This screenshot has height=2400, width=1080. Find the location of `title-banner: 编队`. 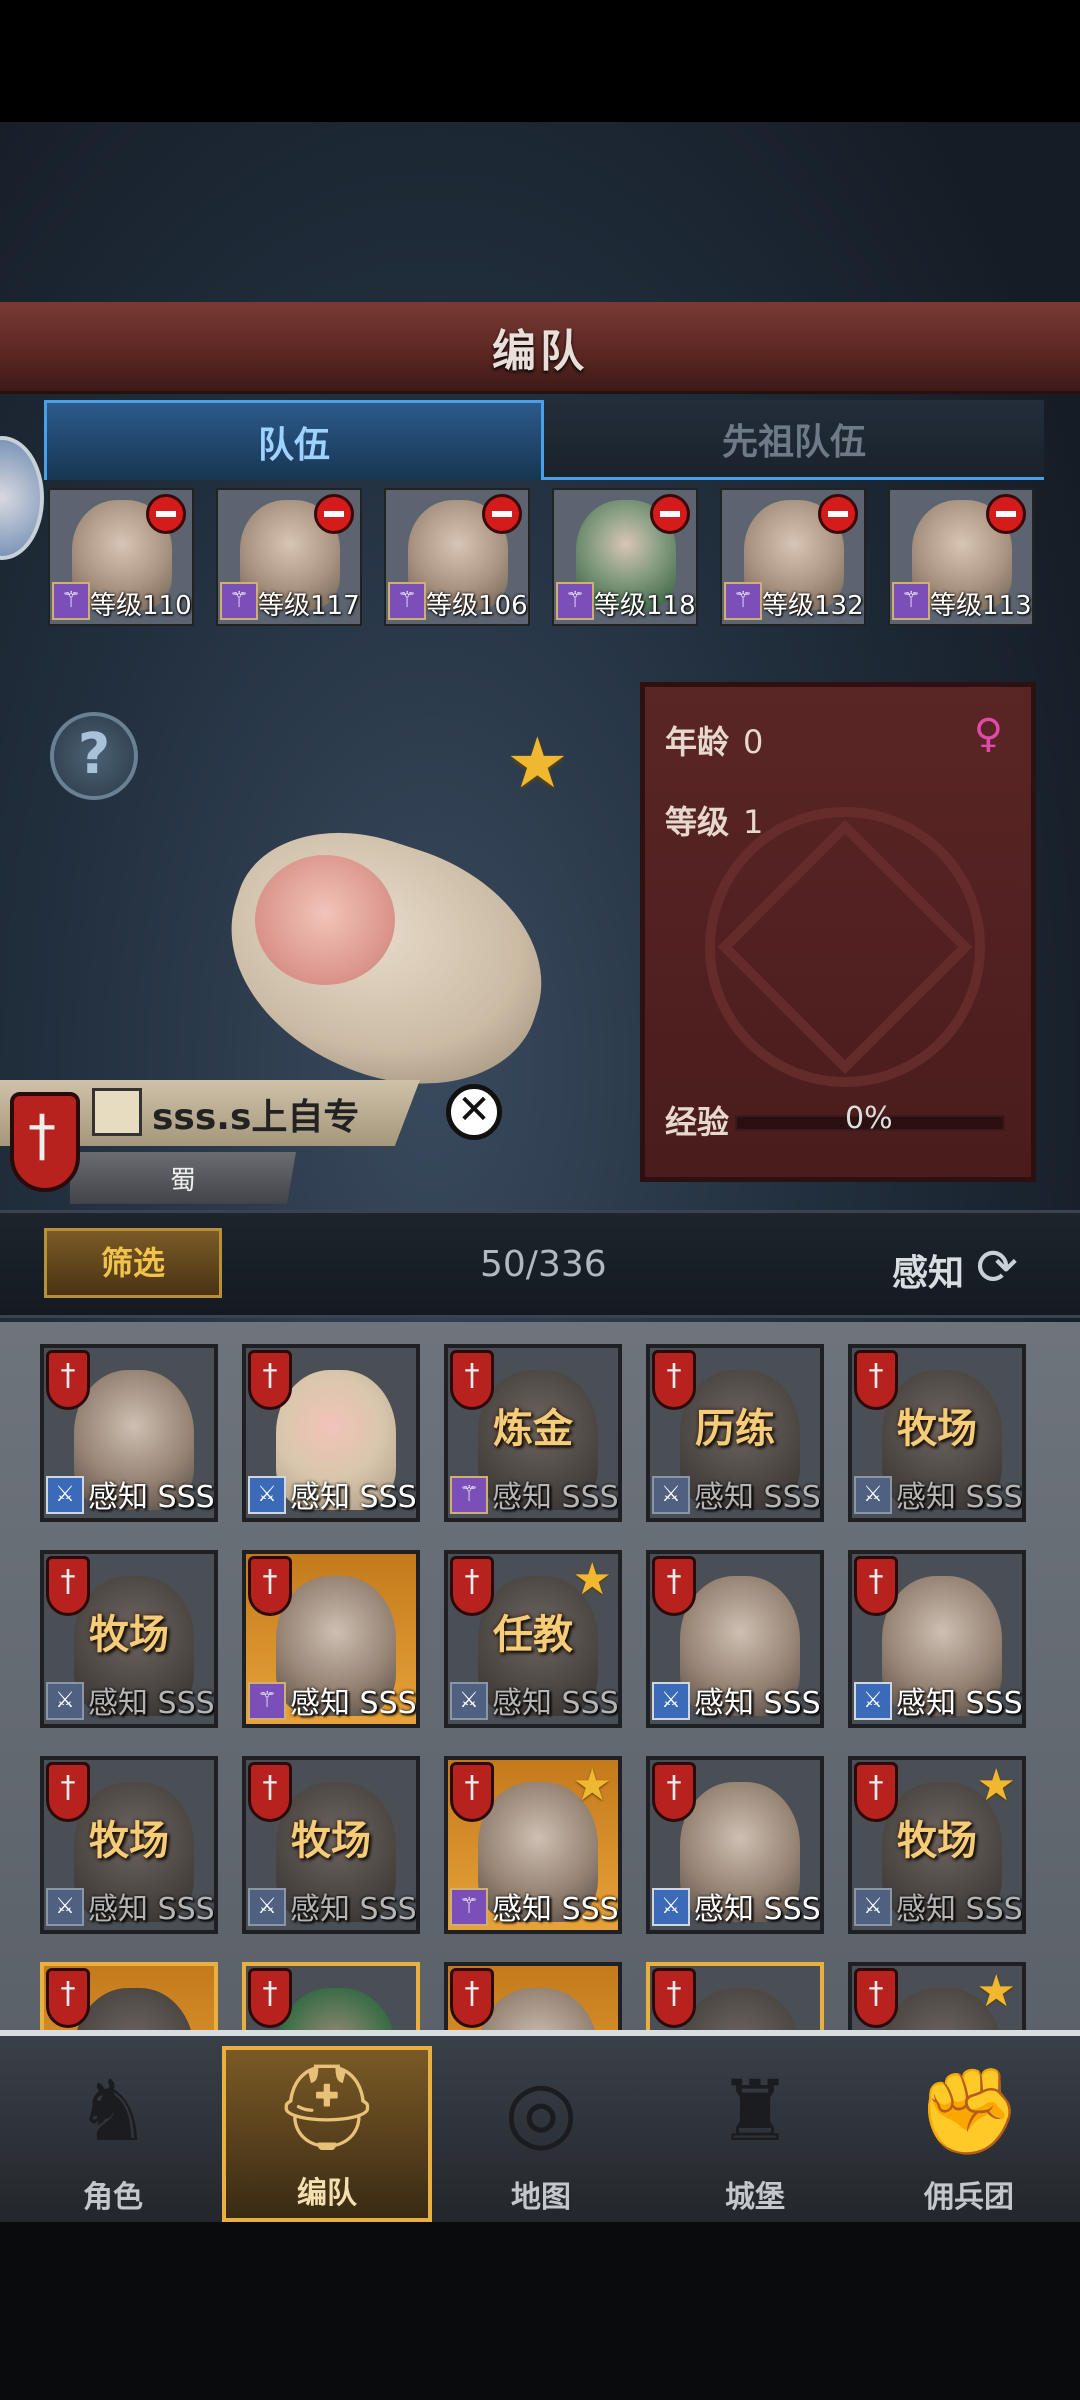

title-banner: 编队 is located at coordinates (540, 348).